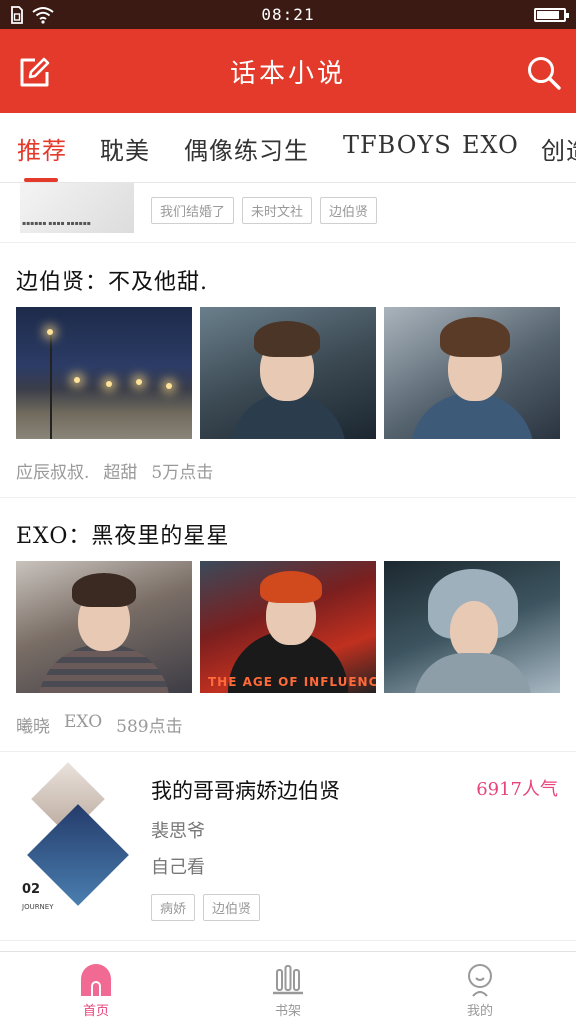 The width and height of the screenshot is (576, 1024). What do you see at coordinates (246, 148) in the screenshot?
I see `tab-idol-trainee: 偶像练习生` at bounding box center [246, 148].